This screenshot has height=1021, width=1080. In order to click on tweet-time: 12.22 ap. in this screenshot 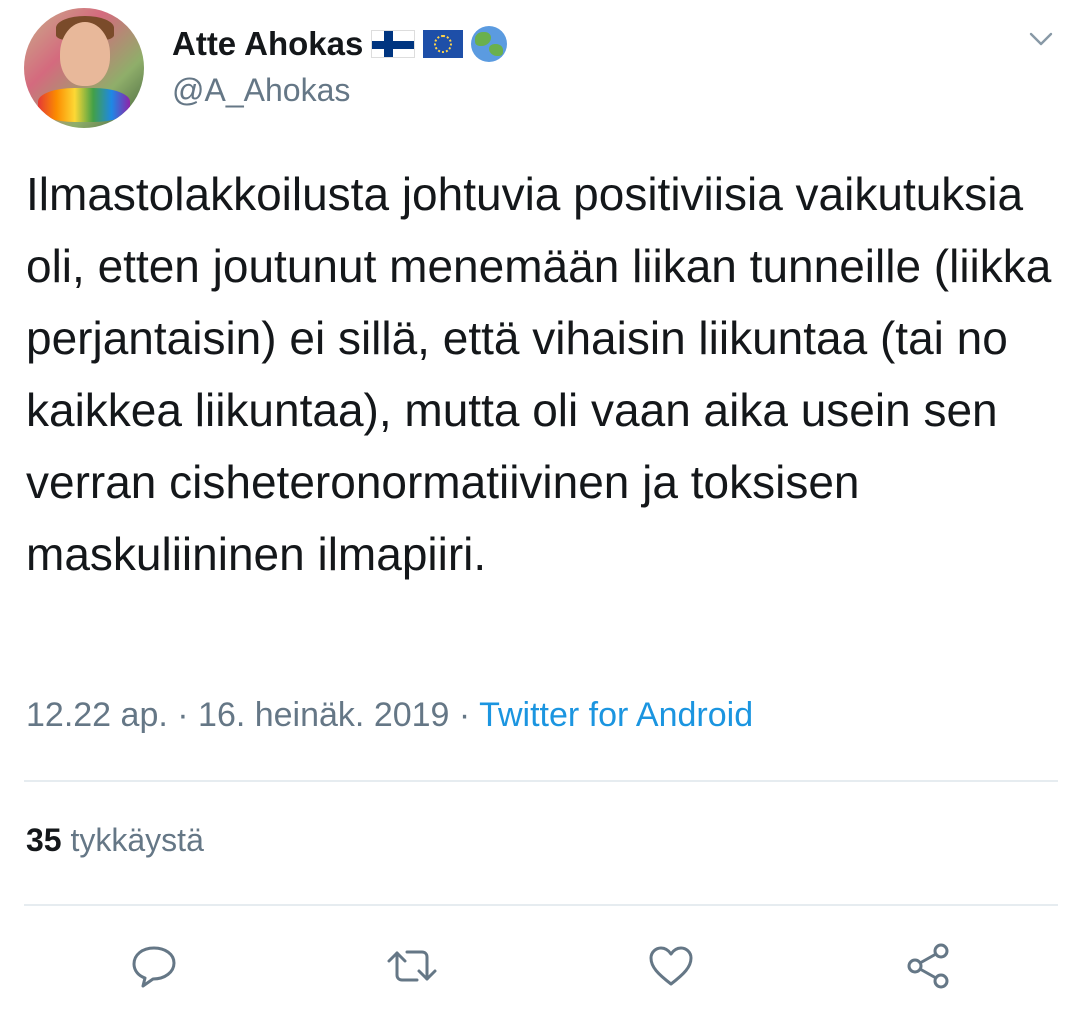, I will do `click(97, 715)`.